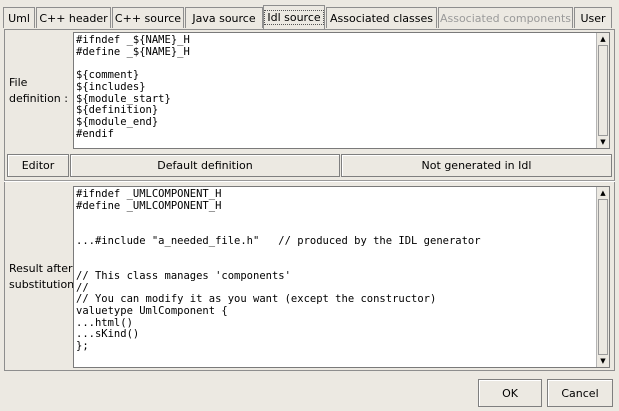 This screenshot has width=619, height=411. I want to click on tab-user: User, so click(593, 17).